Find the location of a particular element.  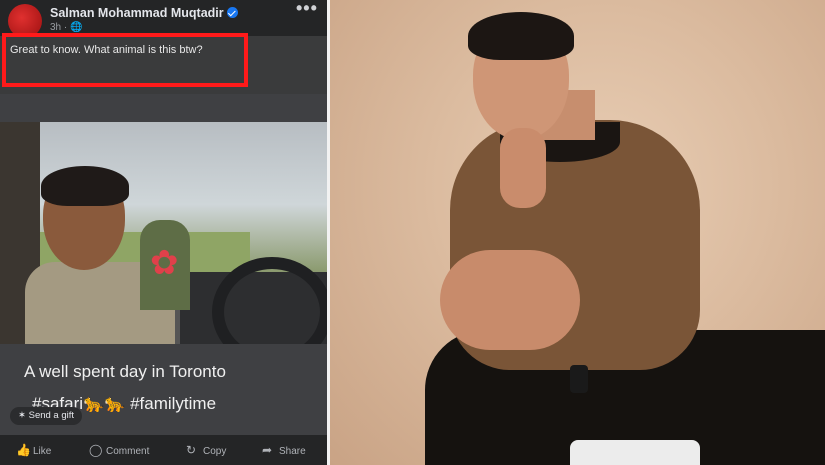

verified-badge-icon is located at coordinates (232, 12).